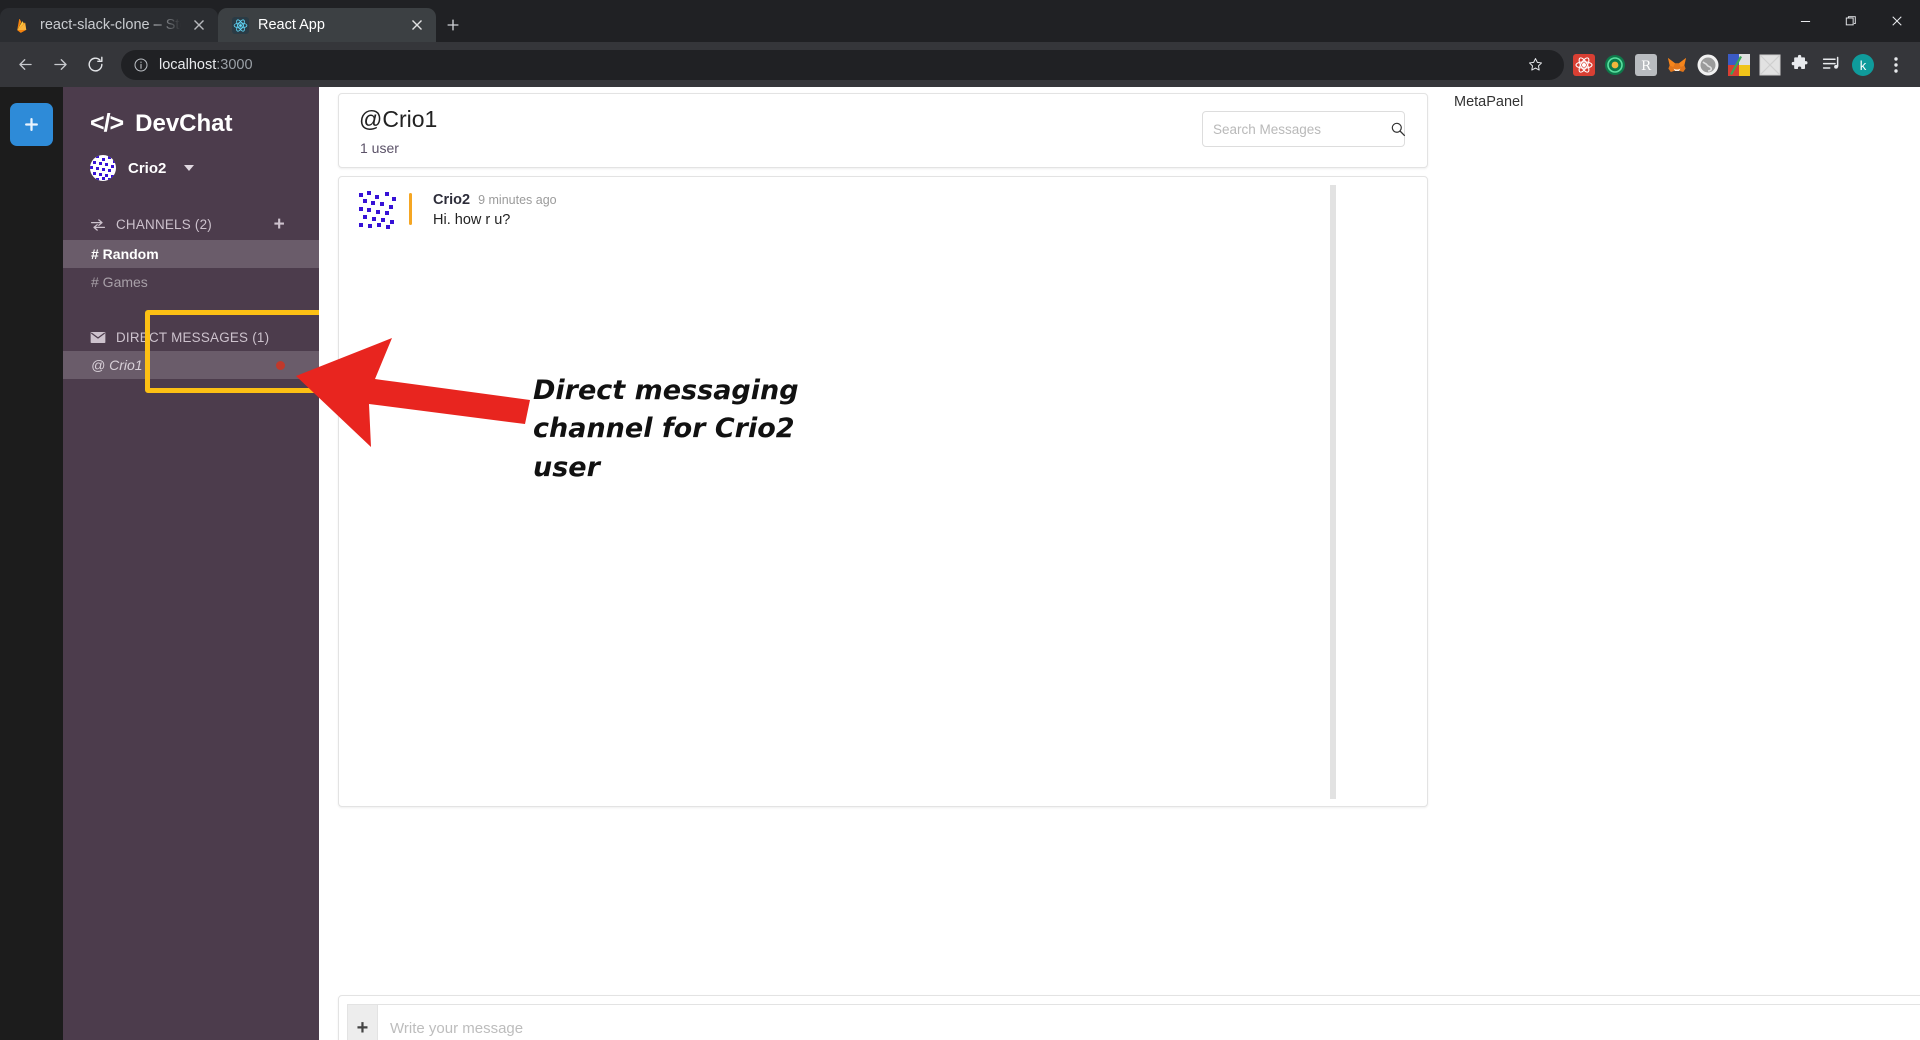 This screenshot has width=1920, height=1040. I want to click on dm-label: DIRECT MESSAGES (1), so click(193, 337).